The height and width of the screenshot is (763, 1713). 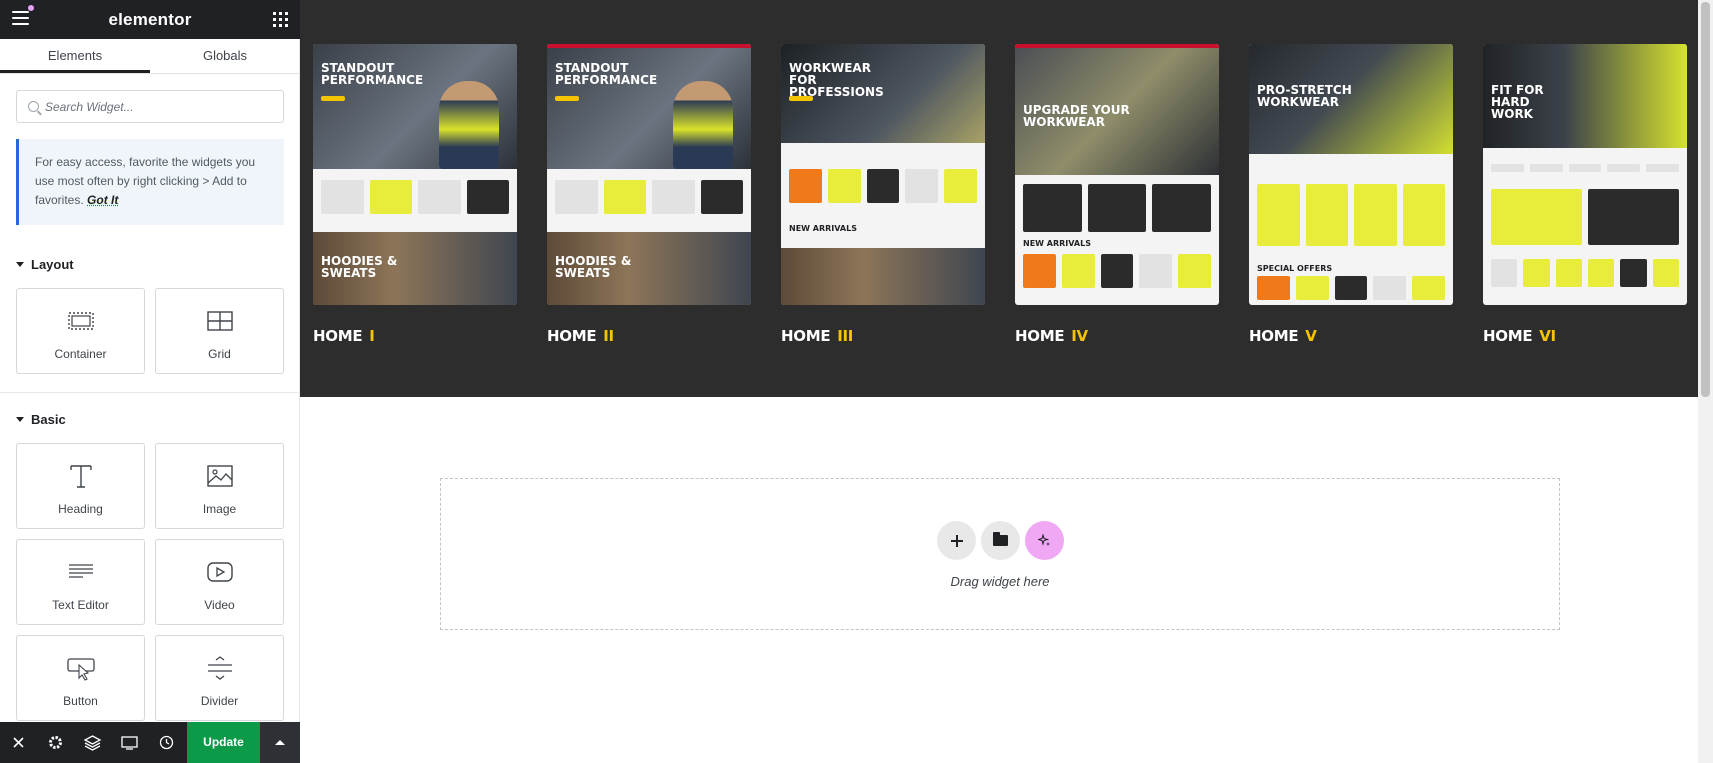 I want to click on widget-label: Container, so click(x=80, y=354).